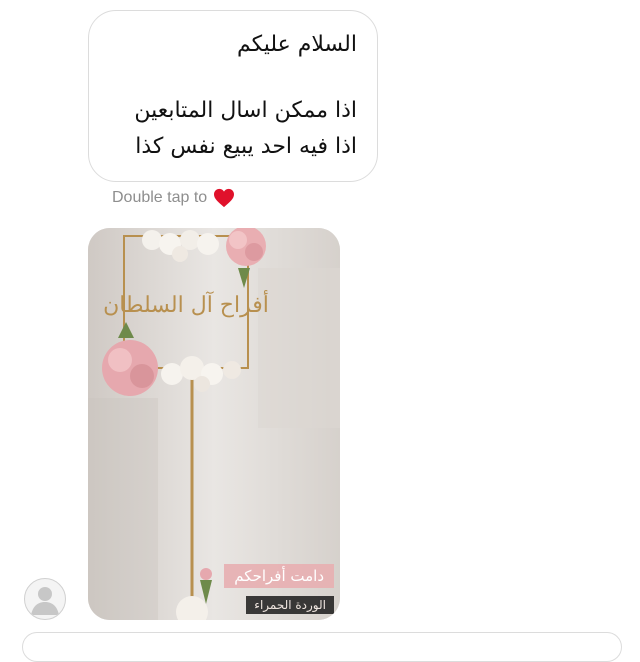 The image size is (640, 662). I want to click on message-line-question: اذا ممكن اسال المتابعين, so click(245, 110).